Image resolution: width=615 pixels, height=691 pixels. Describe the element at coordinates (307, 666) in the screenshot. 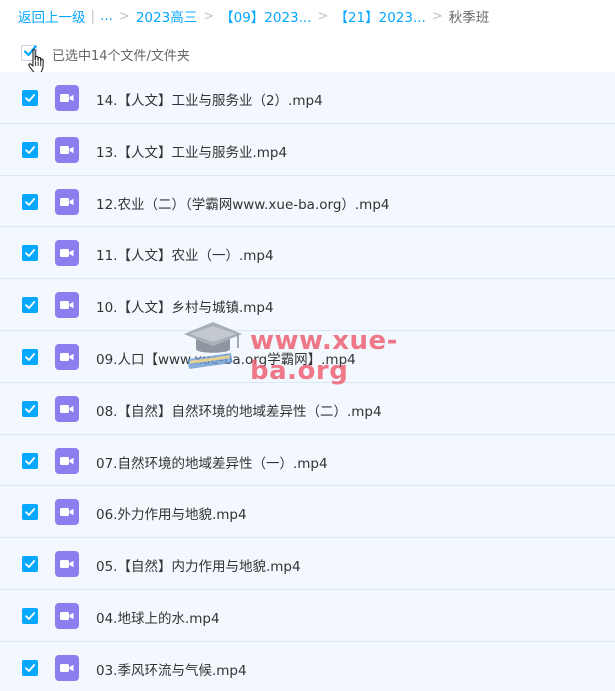

I see `file-row: 03.季风环流与气候.mp4` at that location.